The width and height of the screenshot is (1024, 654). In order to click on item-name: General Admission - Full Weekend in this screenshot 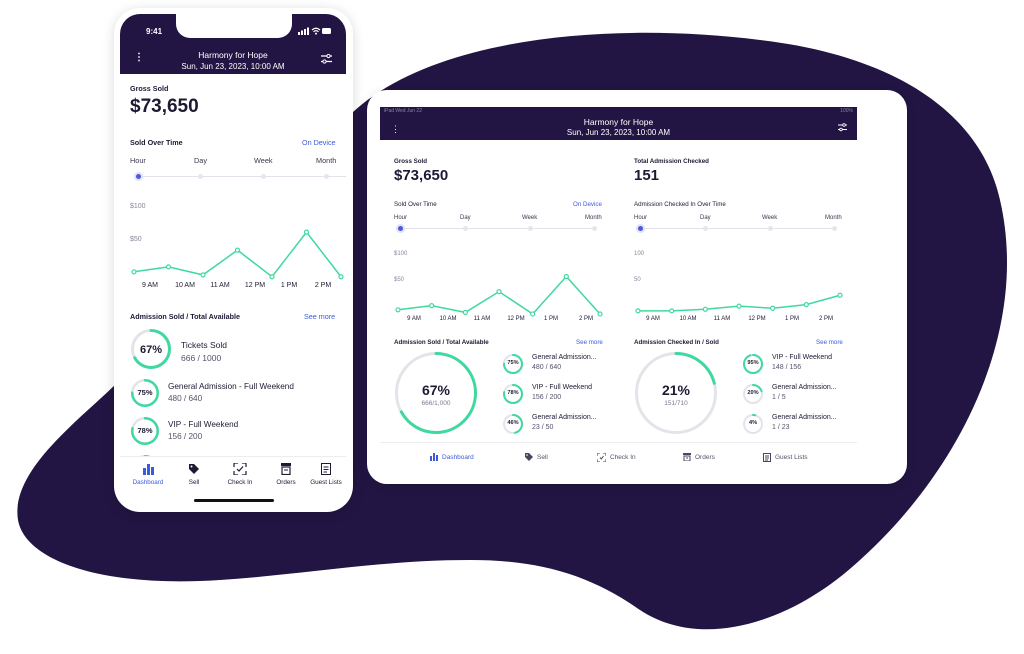, I will do `click(231, 386)`.